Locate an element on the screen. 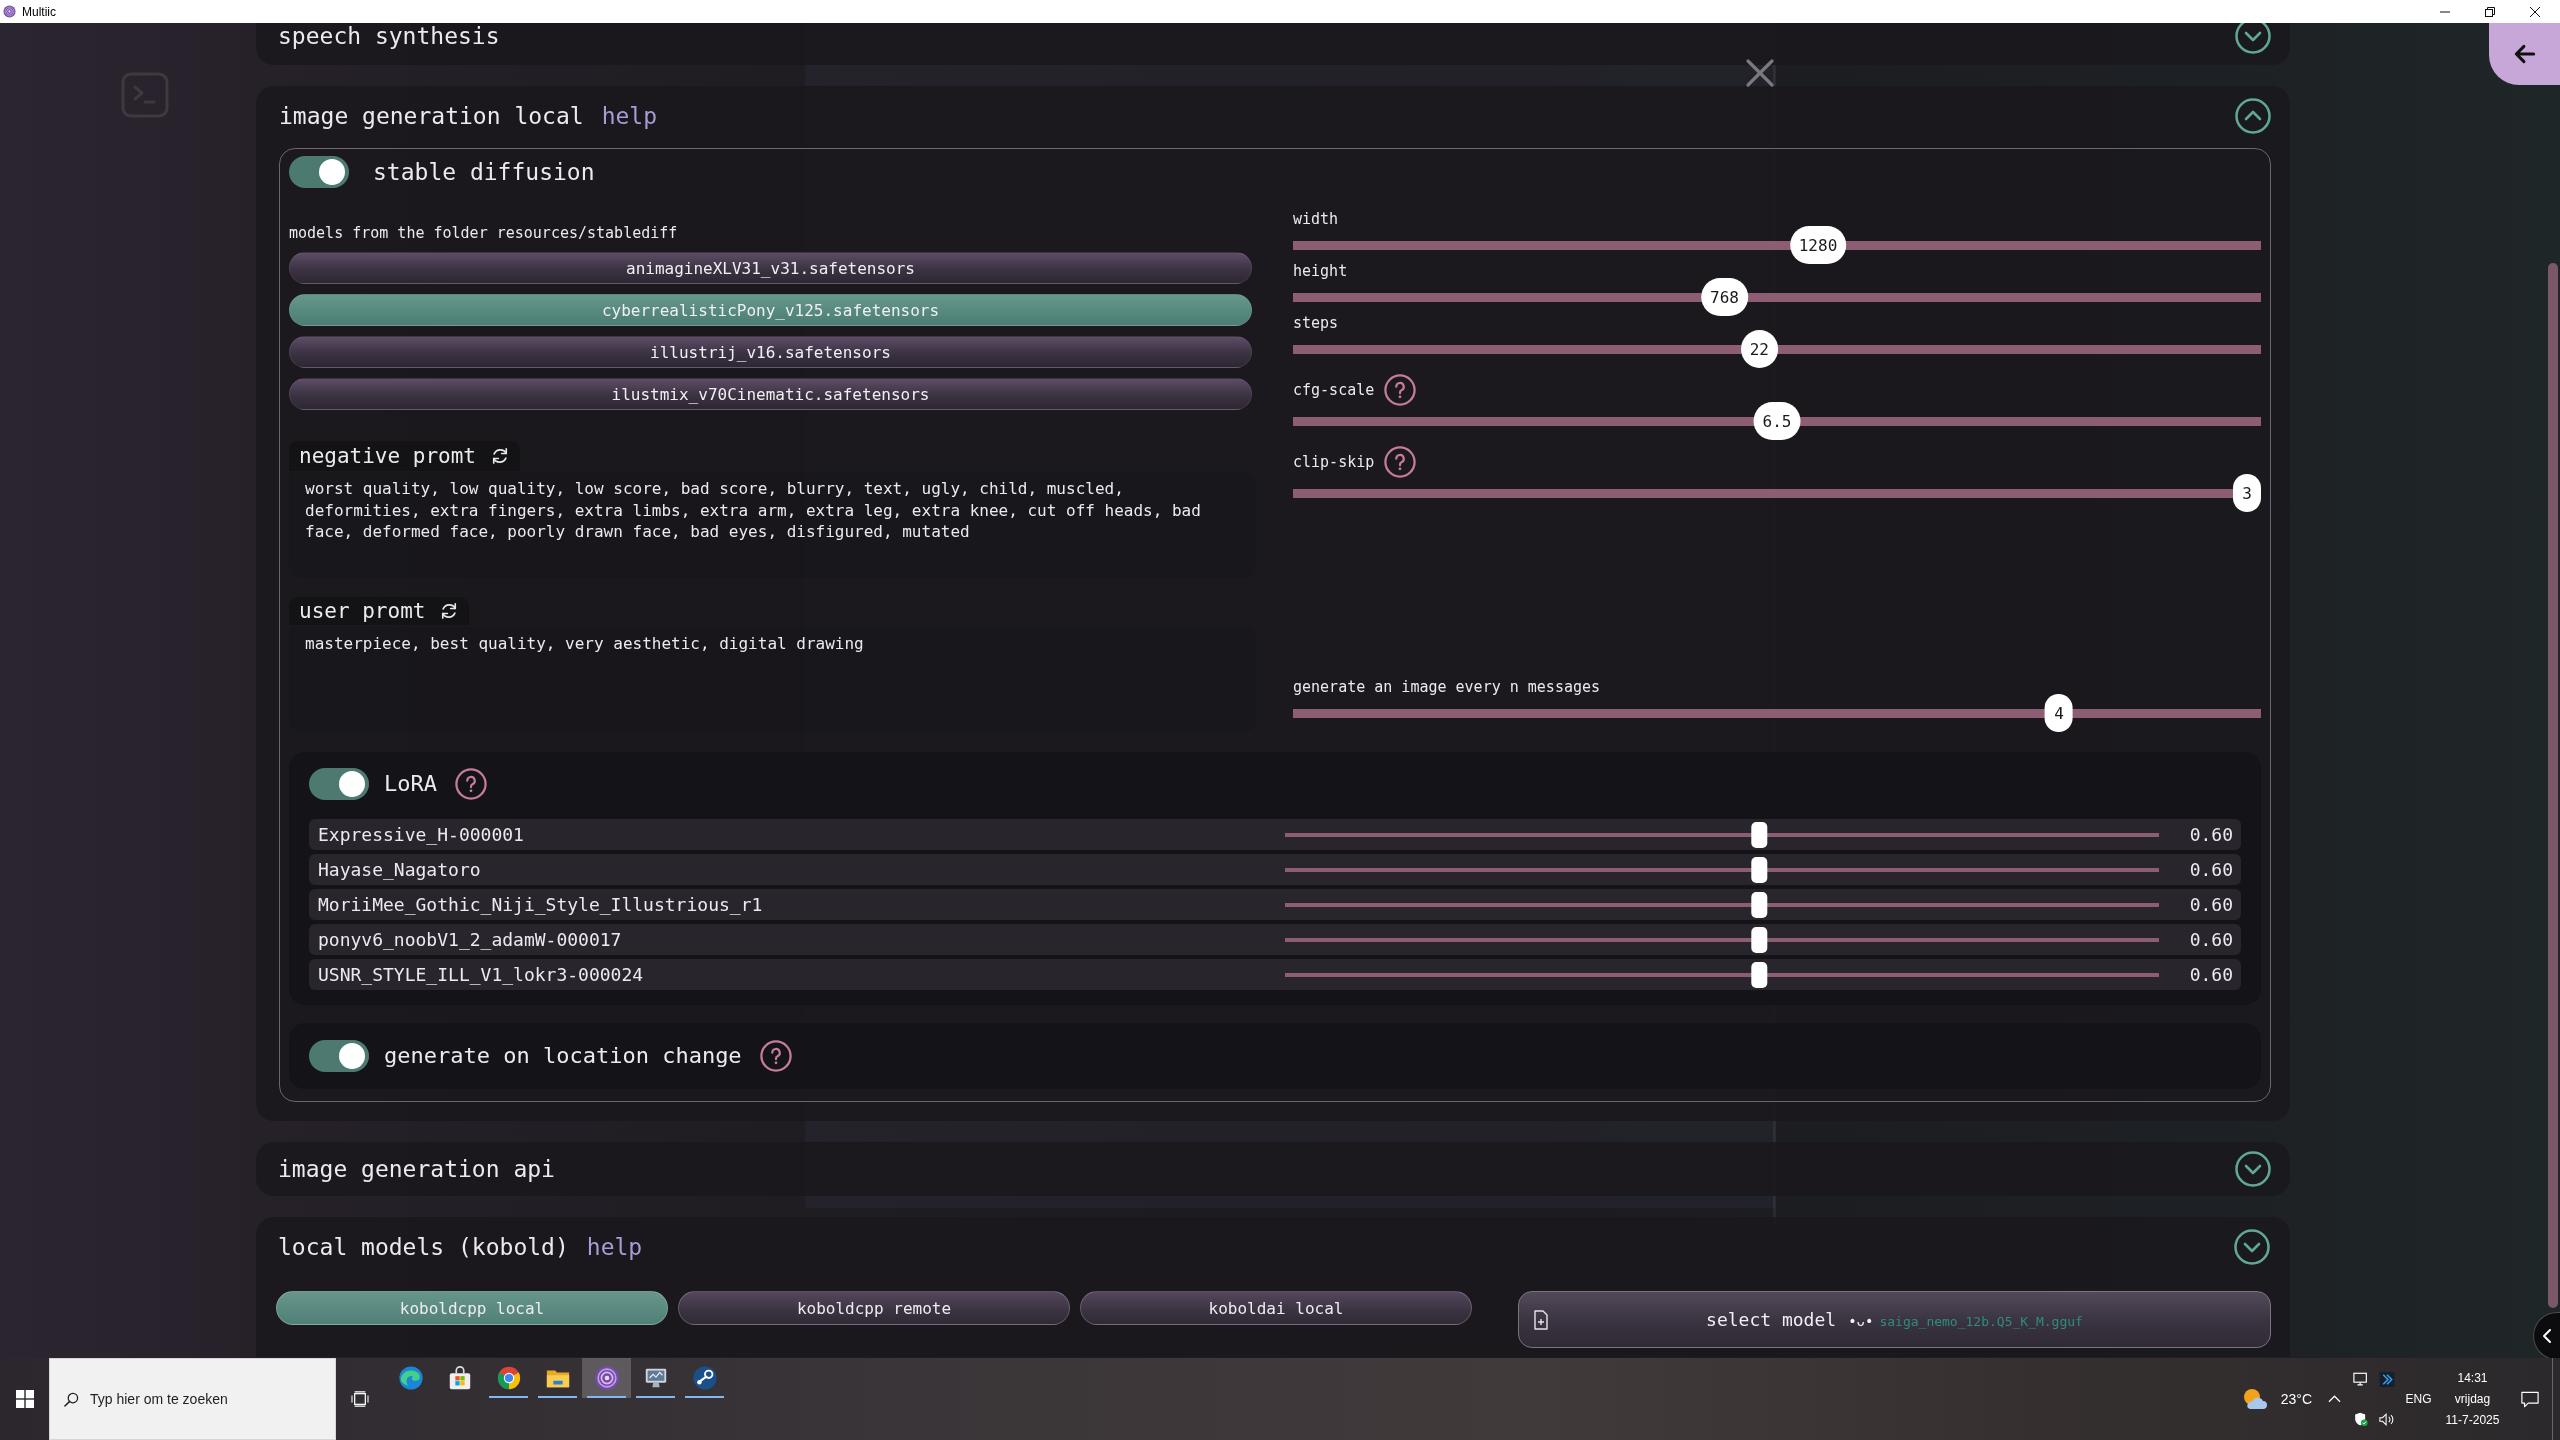 This screenshot has width=2560, height=1440. collapse-button is located at coordinates (2546, 1335).